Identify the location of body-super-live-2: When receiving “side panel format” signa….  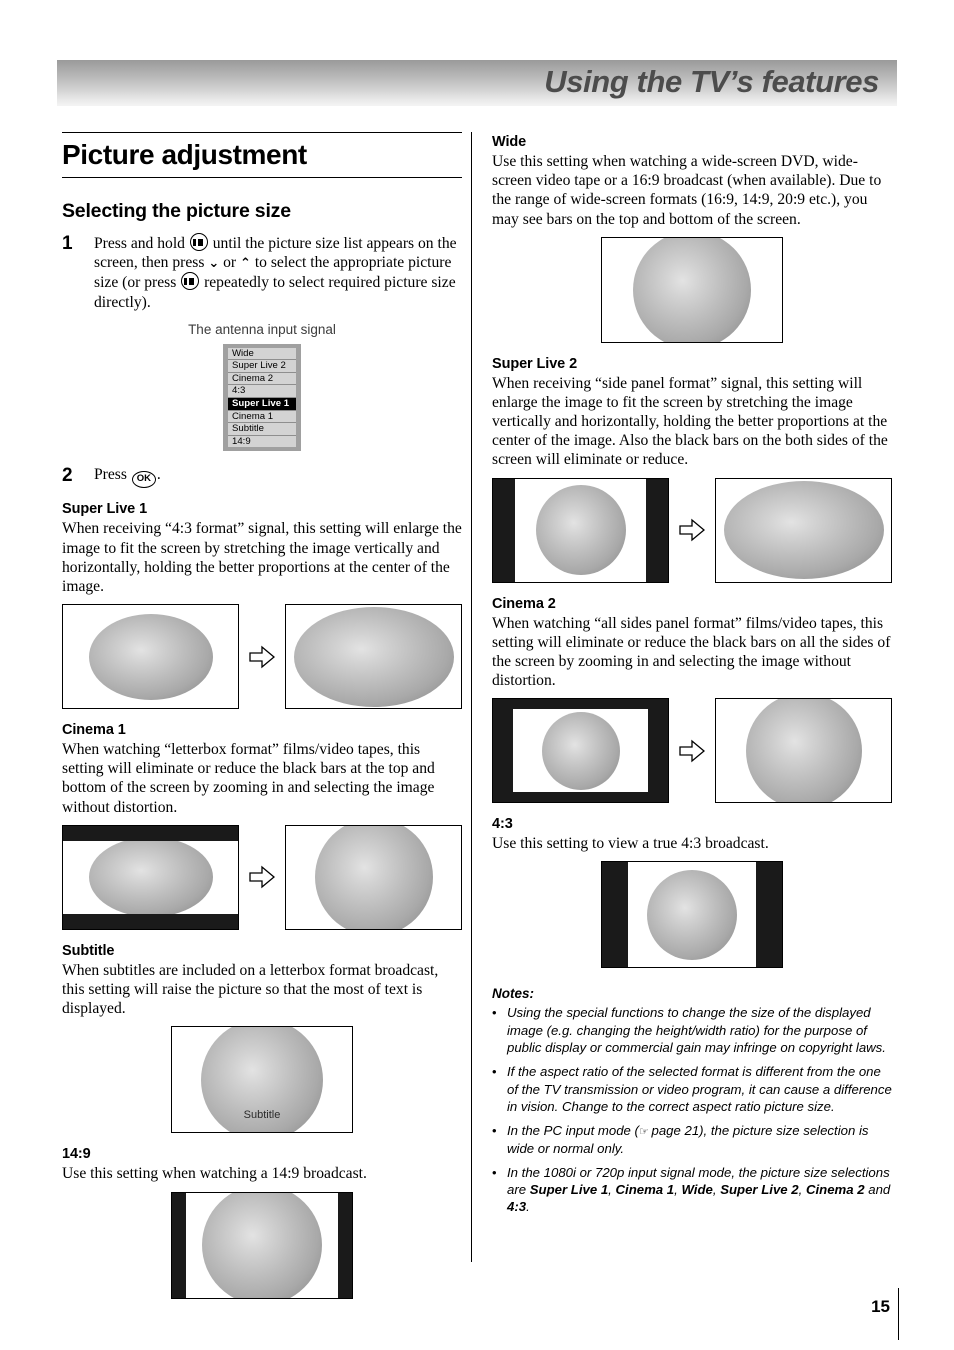
(690, 421).